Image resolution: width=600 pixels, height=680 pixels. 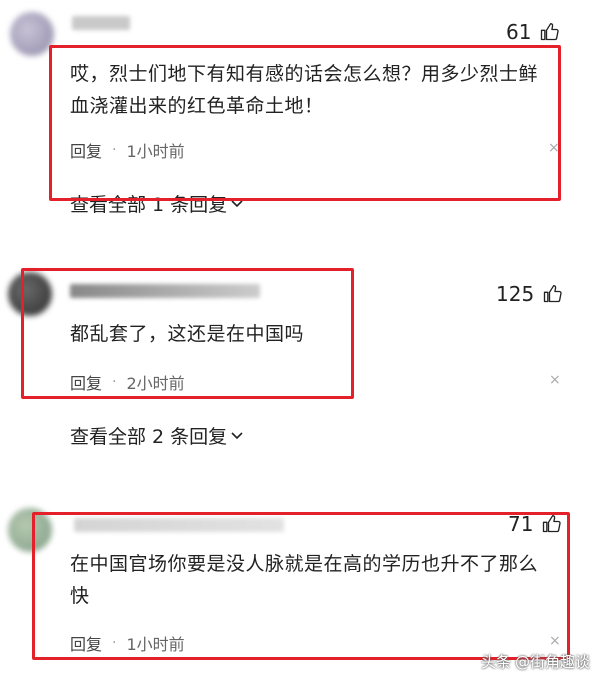 I want to click on close-icon: ×, so click(x=555, y=380).